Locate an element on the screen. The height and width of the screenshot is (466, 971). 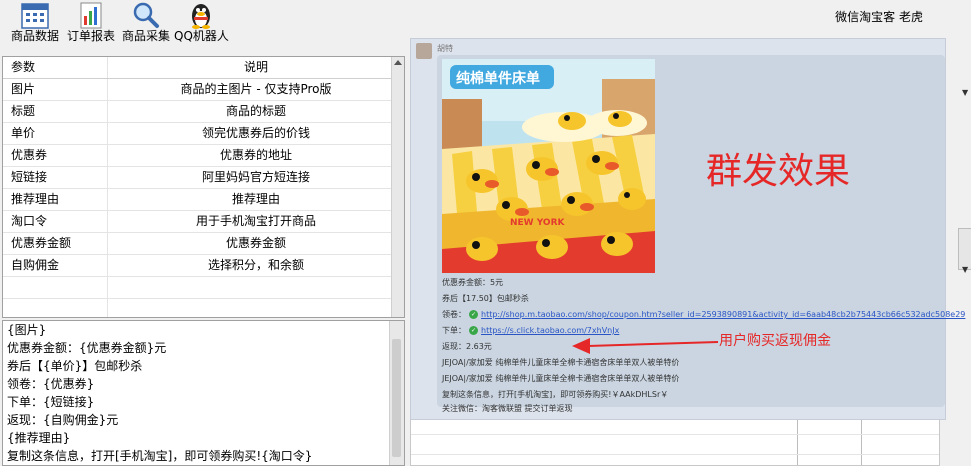
column-header-param: 参数 is located at coordinates (55, 67).